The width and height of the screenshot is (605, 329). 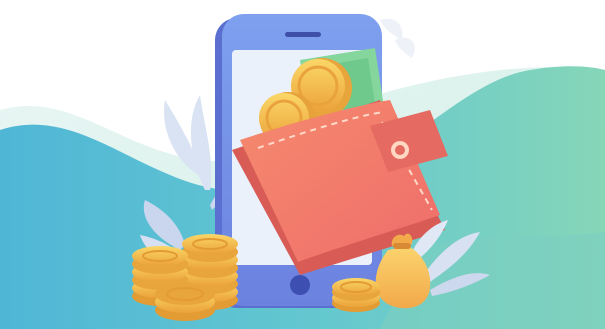 I want to click on leaves-right-top, so click(x=397, y=38).